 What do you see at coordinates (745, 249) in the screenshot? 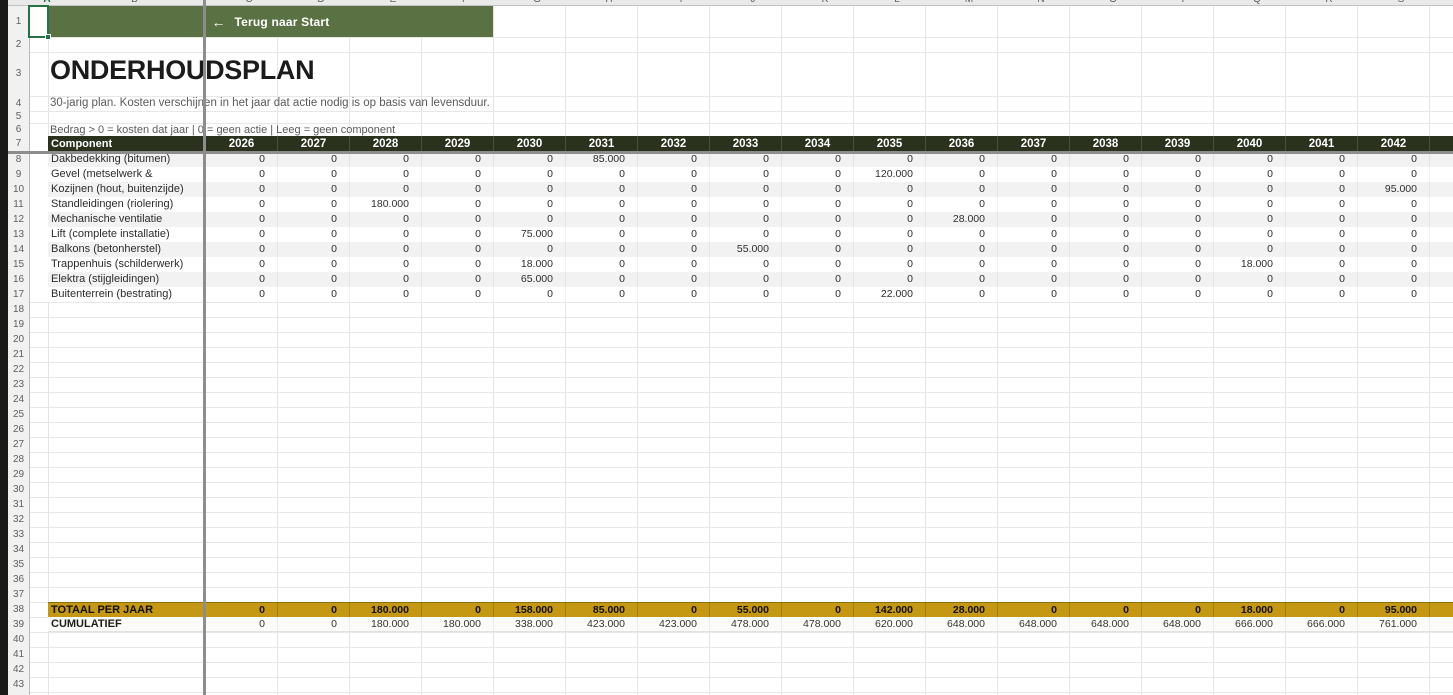
I see `cell-2033: 55.000` at bounding box center [745, 249].